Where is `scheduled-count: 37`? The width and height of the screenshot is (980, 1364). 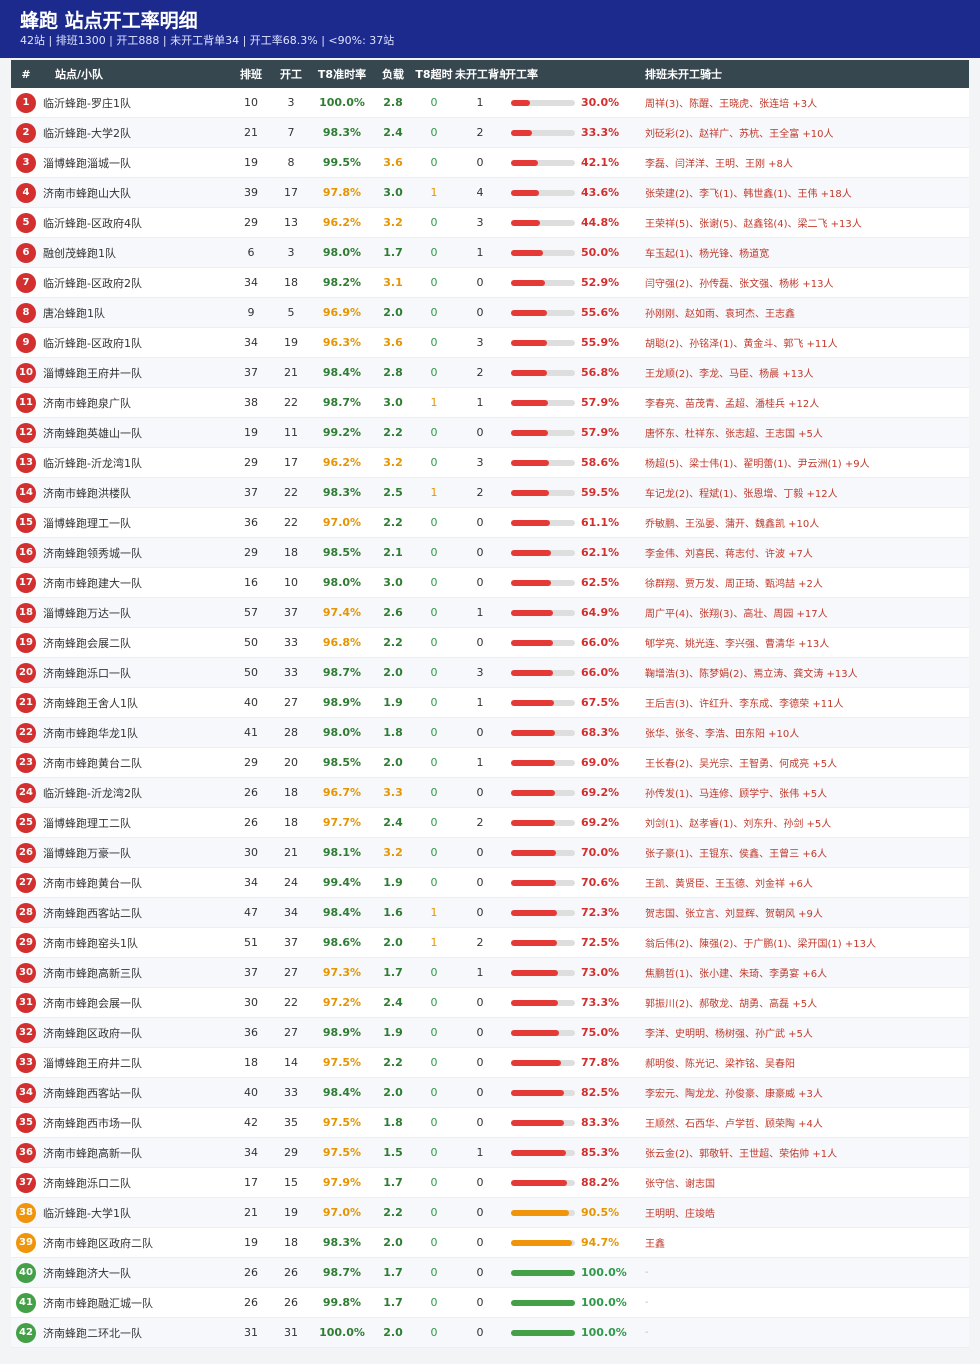
scheduled-count: 37 is located at coordinates (251, 972).